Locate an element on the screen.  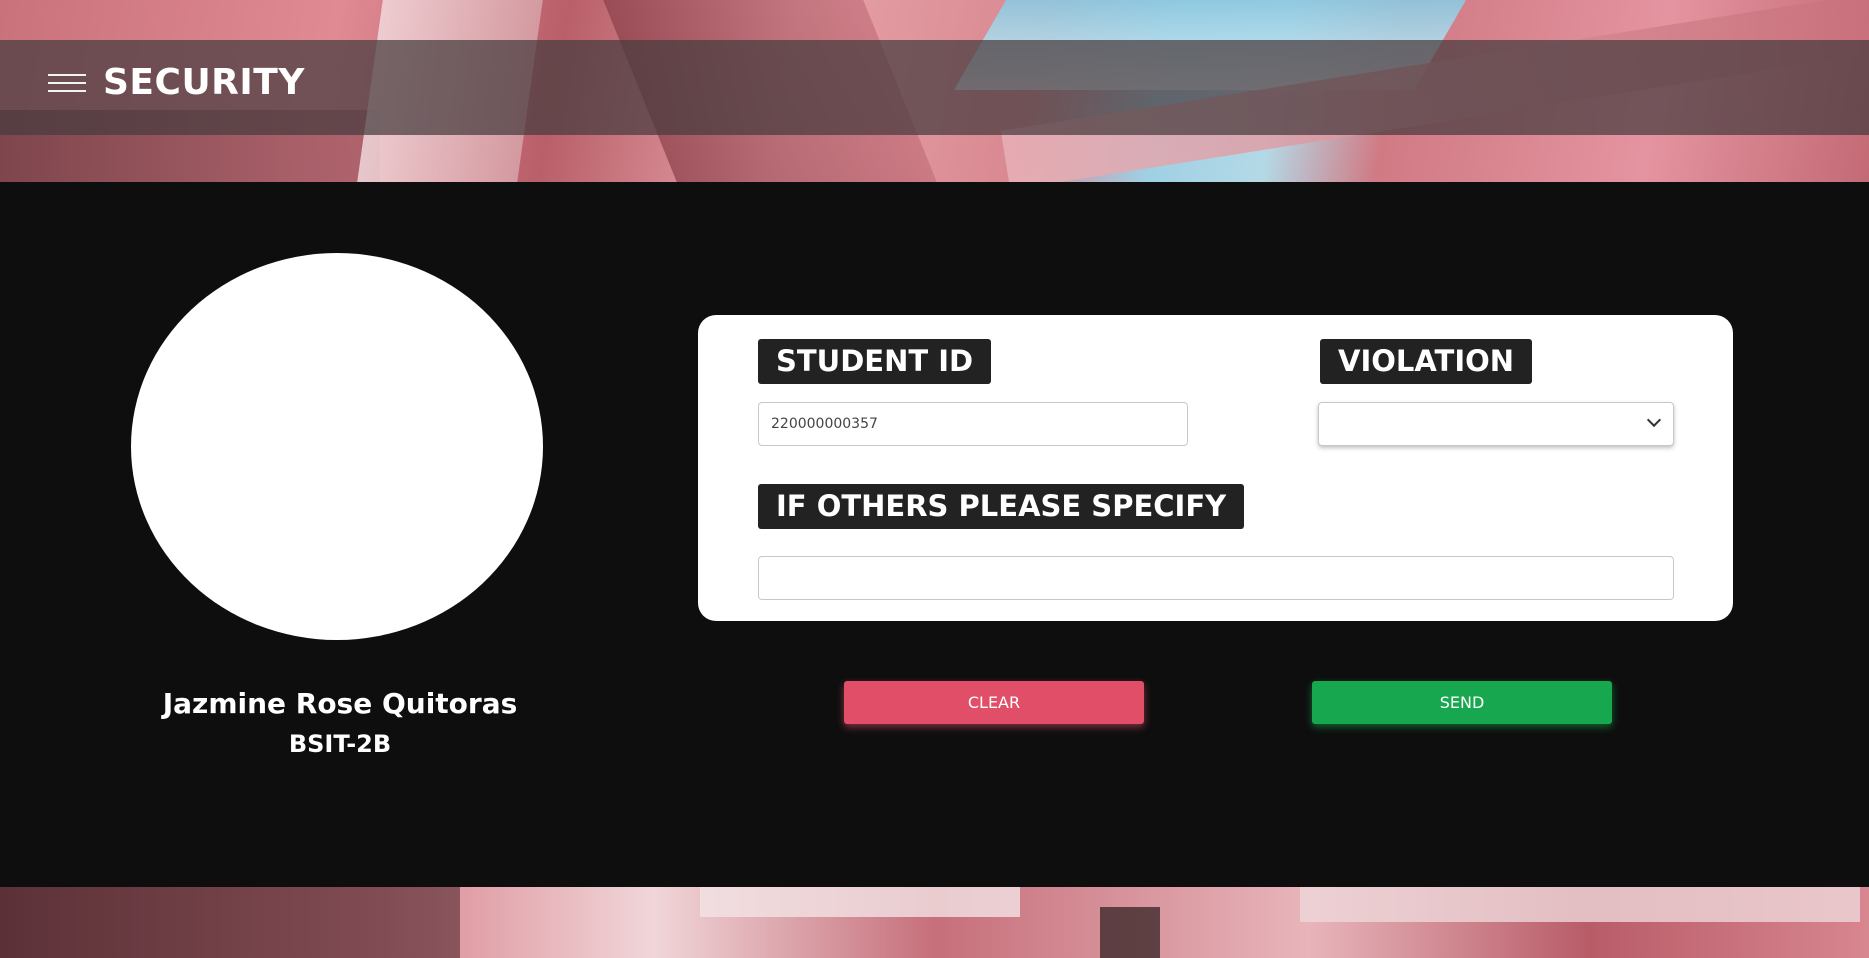
student-section: BSIT-2B is located at coordinates (340, 744).